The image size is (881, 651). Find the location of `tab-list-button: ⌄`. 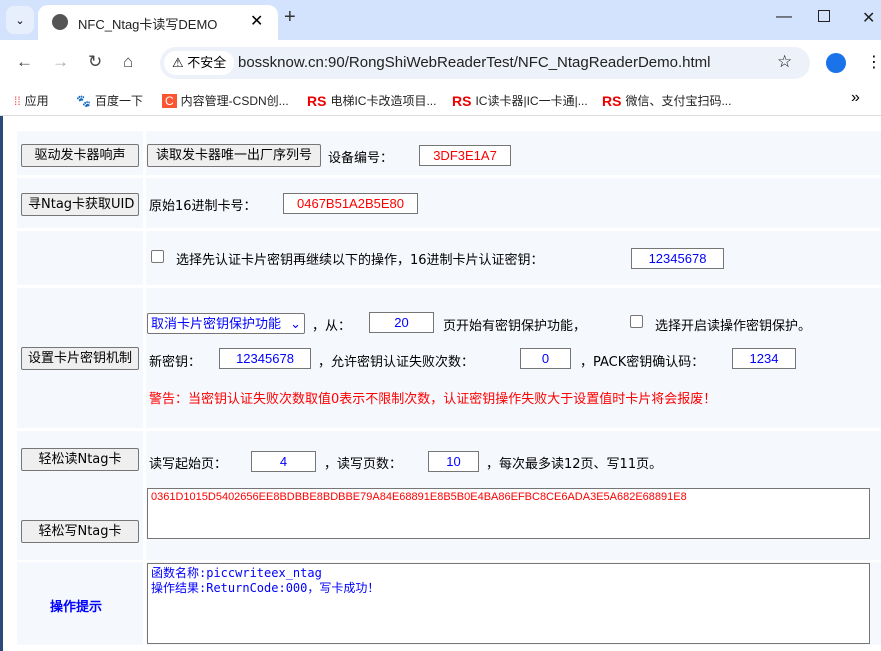

tab-list-button: ⌄ is located at coordinates (20, 20).